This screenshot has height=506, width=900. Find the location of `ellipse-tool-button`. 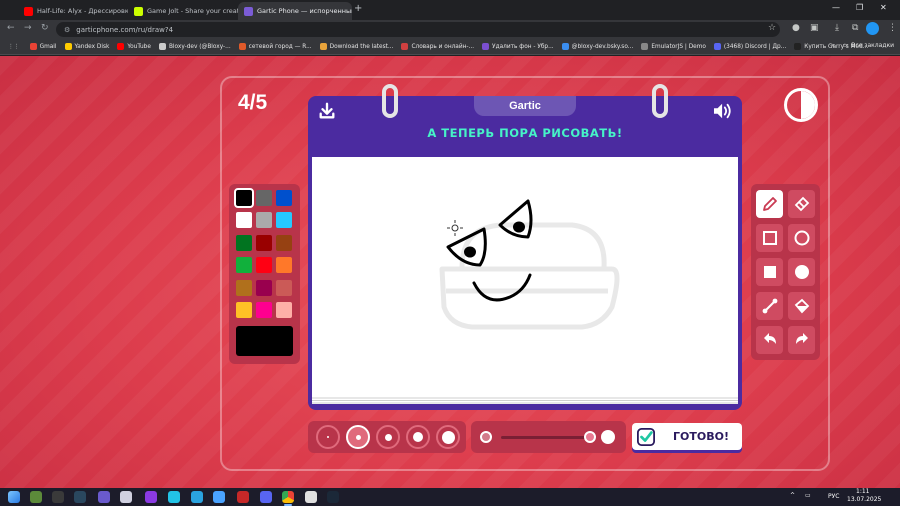

ellipse-tool-button is located at coordinates (801, 238).